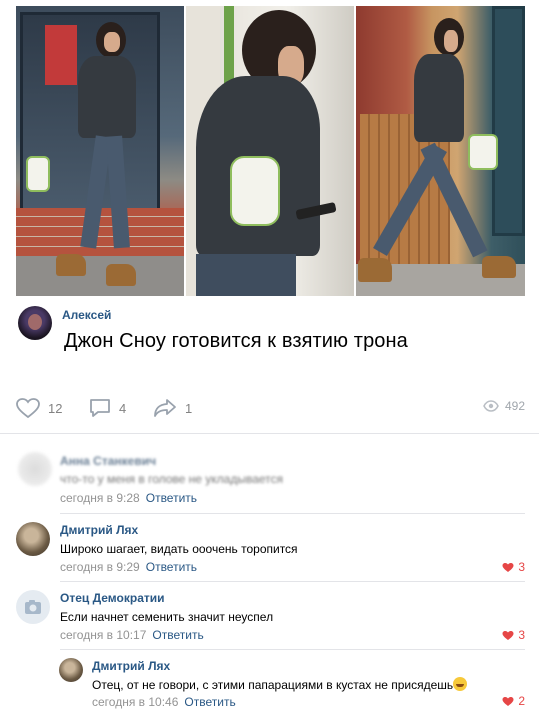 Image resolution: width=539 pixels, height=716 pixels. What do you see at coordinates (55, 408) in the screenshot?
I see `like-count: 12` at bounding box center [55, 408].